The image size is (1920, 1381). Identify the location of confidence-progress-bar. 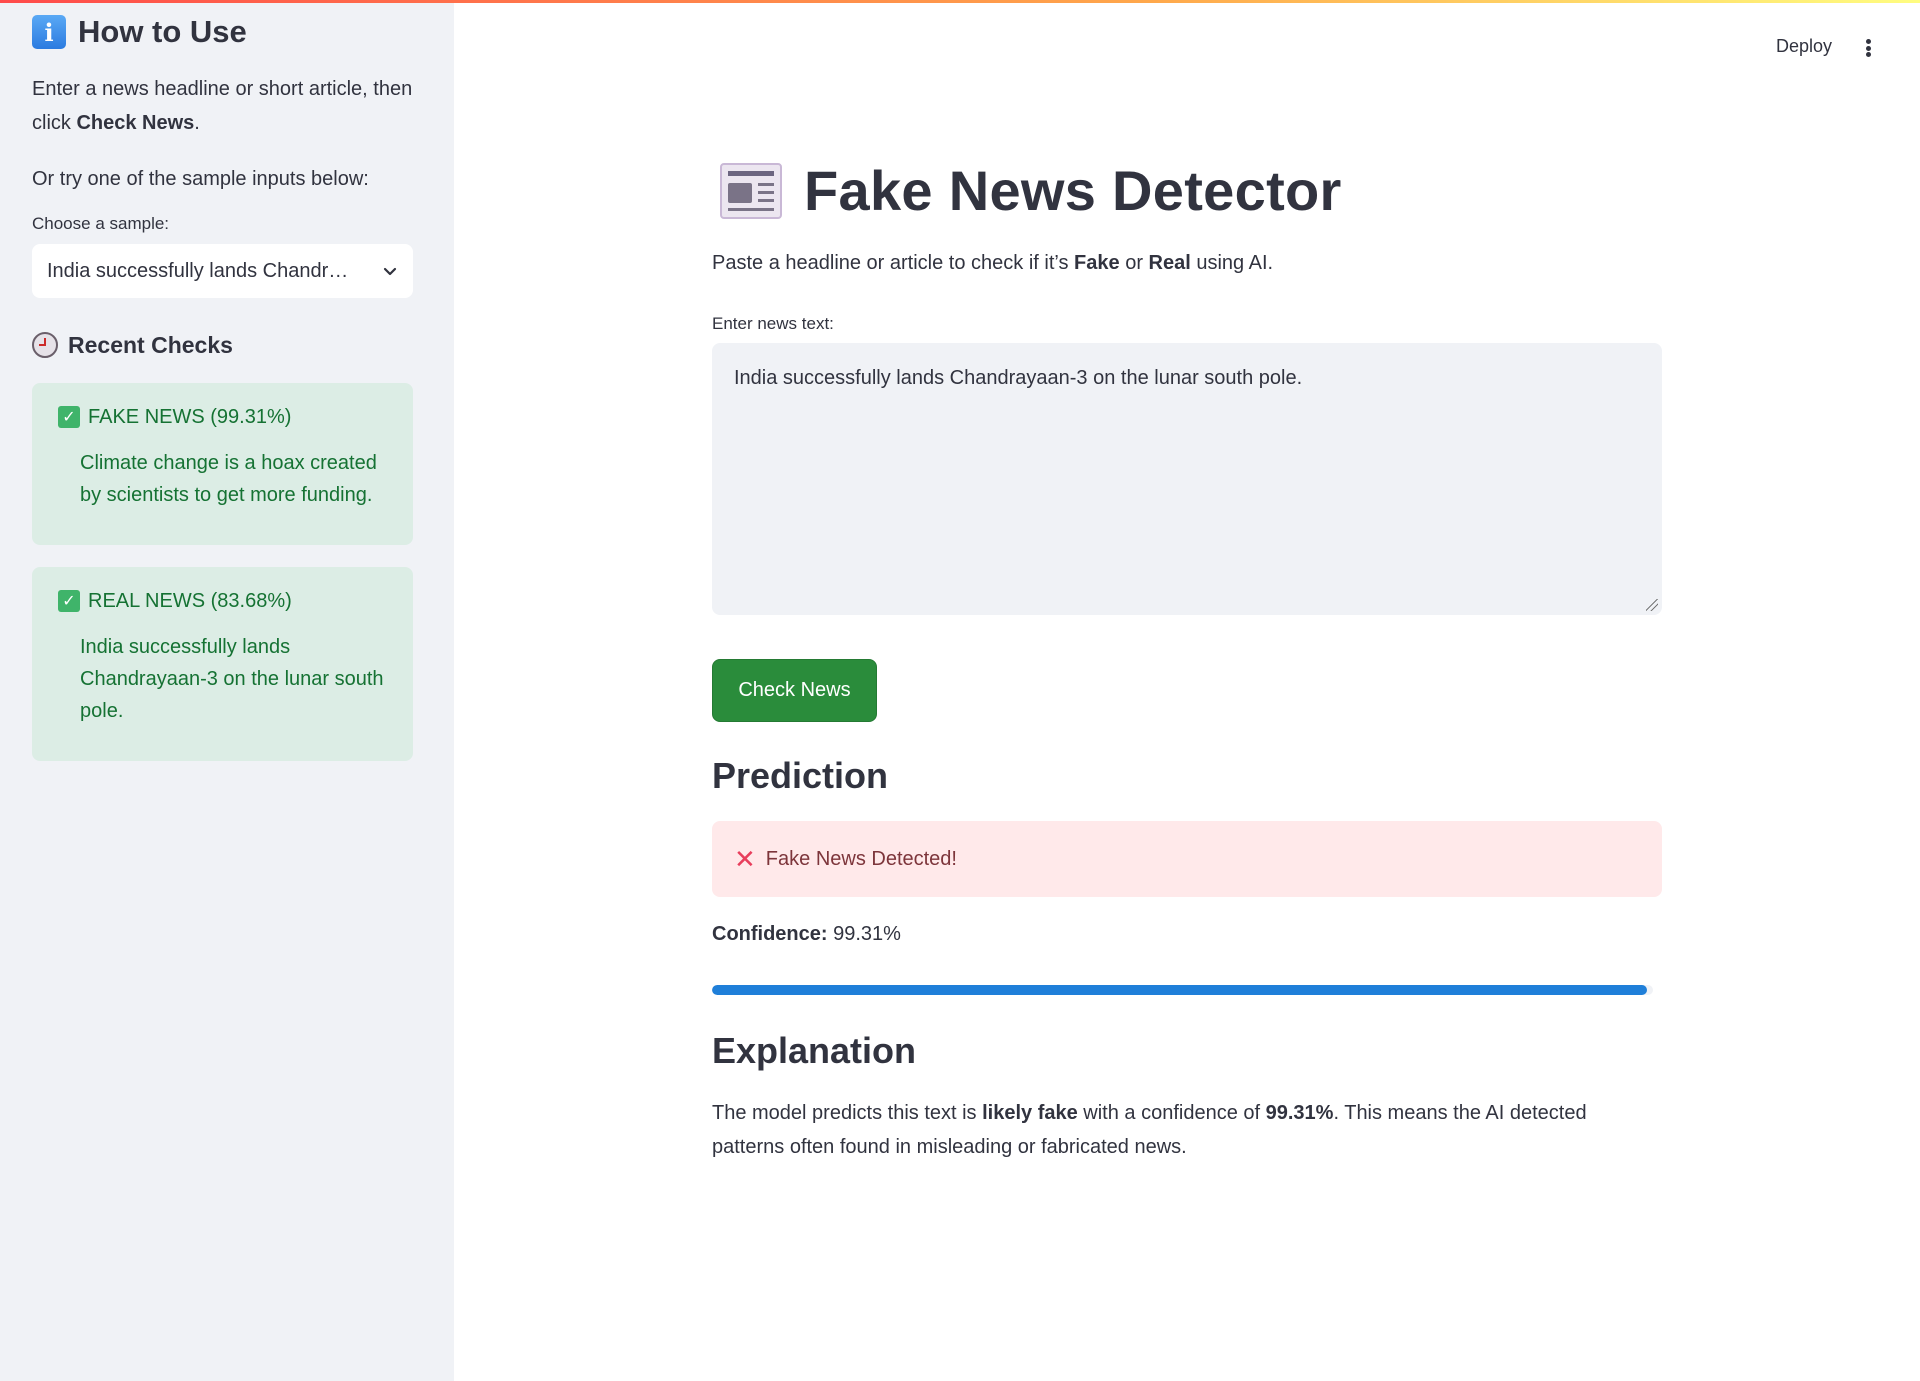
(1182, 990).